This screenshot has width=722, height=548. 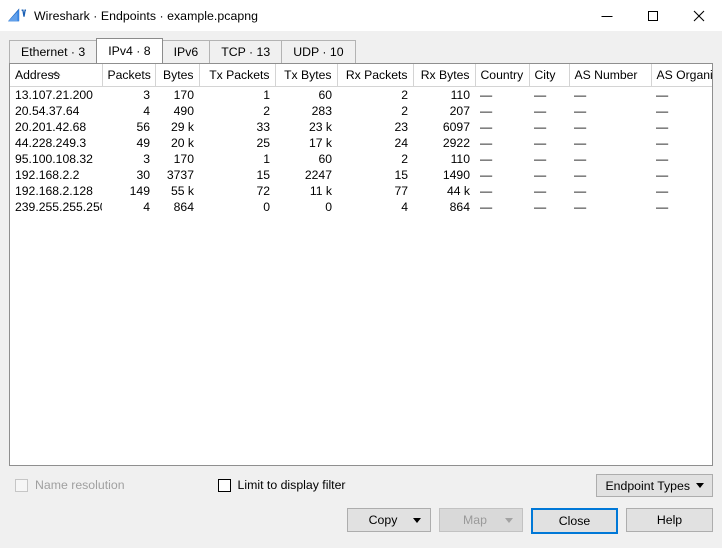 I want to click on cell-packets: 149, so click(x=139, y=190).